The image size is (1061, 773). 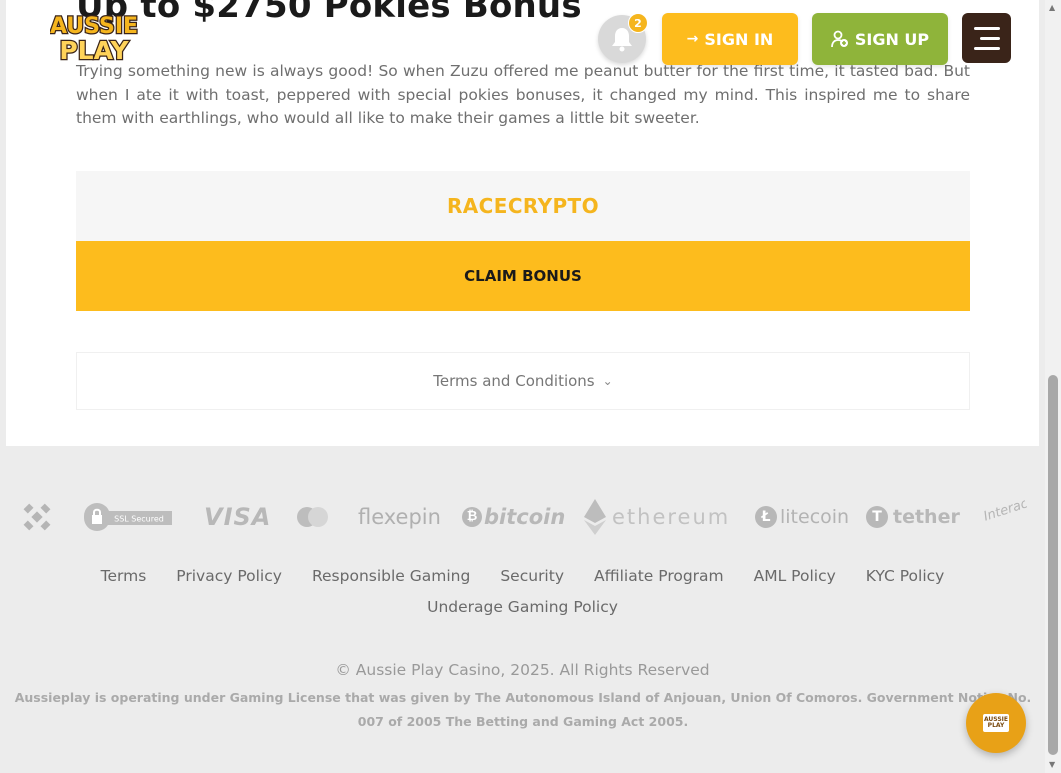 What do you see at coordinates (514, 381) in the screenshot?
I see `terms-label: Terms and Conditions` at bounding box center [514, 381].